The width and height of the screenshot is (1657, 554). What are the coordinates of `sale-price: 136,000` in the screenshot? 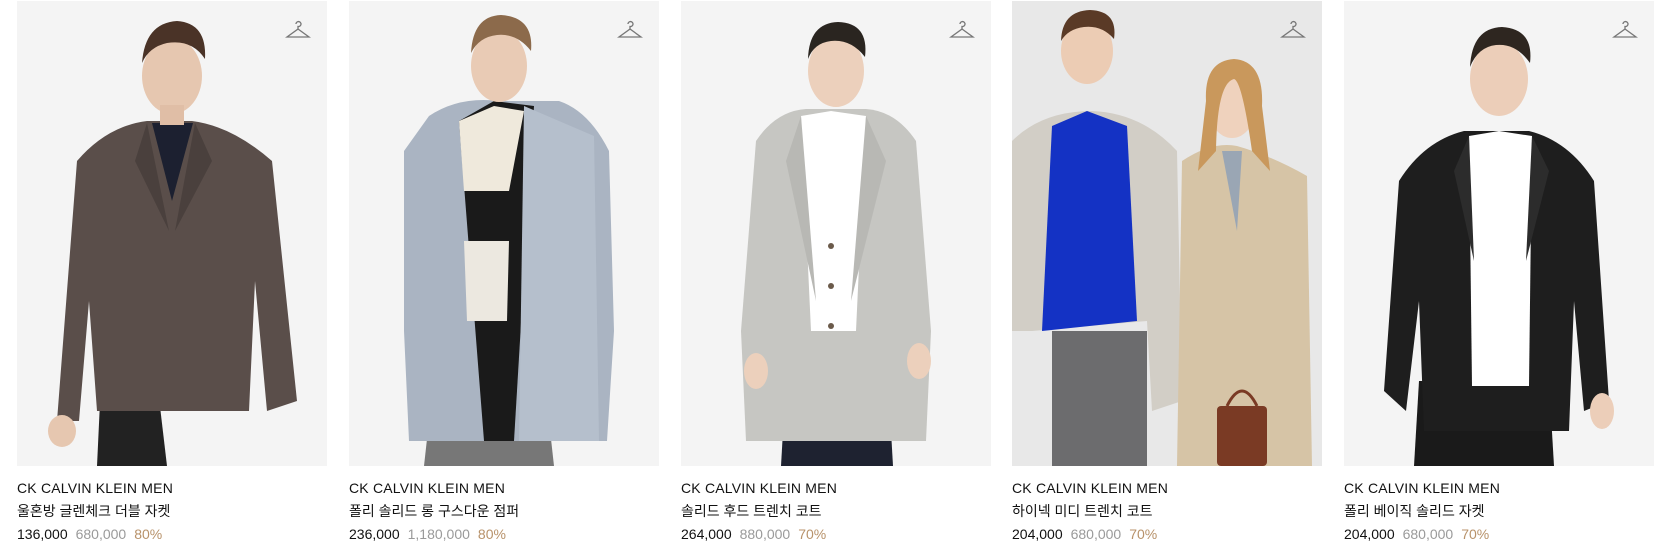 It's located at (42, 534).